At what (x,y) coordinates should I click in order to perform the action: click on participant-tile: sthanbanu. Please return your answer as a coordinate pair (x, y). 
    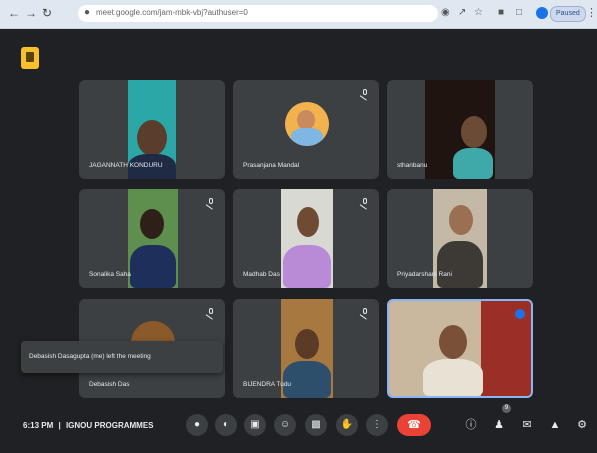
    Looking at the image, I should click on (460, 129).